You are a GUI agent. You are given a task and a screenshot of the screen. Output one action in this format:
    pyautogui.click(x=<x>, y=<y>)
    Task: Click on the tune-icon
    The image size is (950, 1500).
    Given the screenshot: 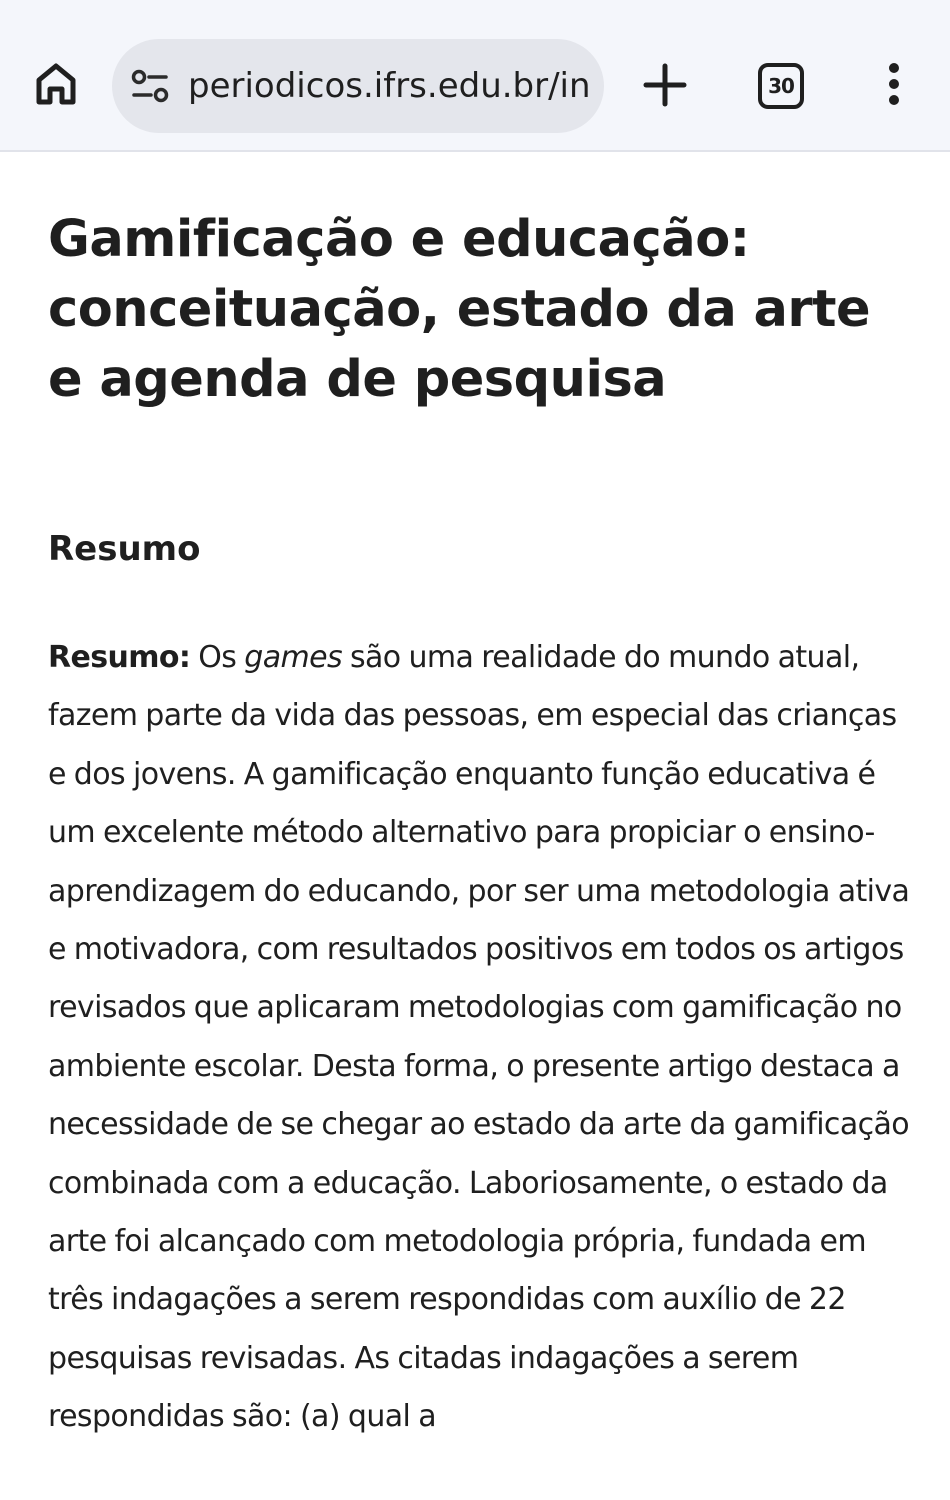 What is the action you would take?
    pyautogui.click(x=150, y=86)
    